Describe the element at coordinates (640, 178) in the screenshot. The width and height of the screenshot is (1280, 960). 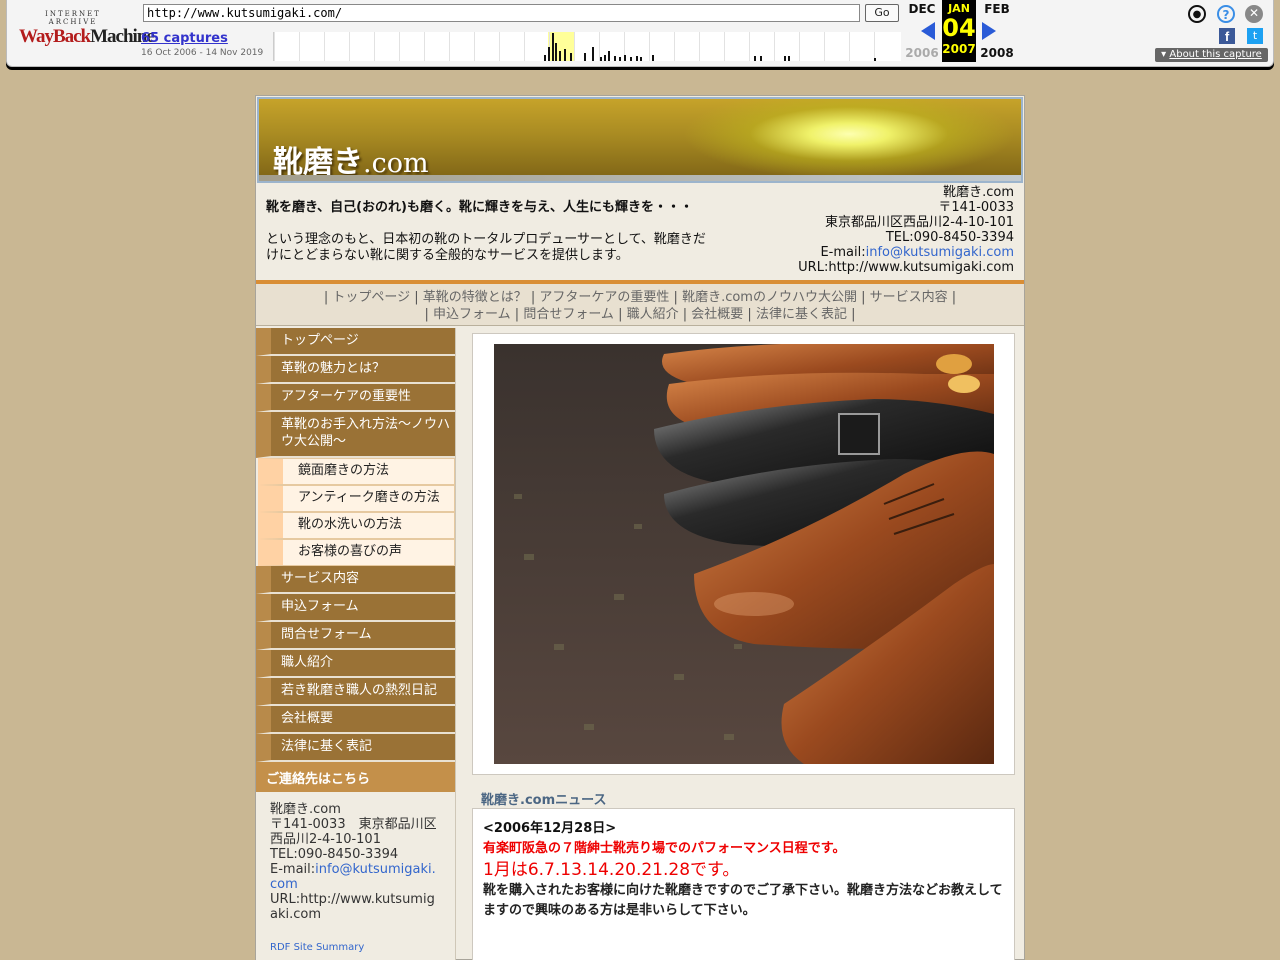
I see `banner-strip` at that location.